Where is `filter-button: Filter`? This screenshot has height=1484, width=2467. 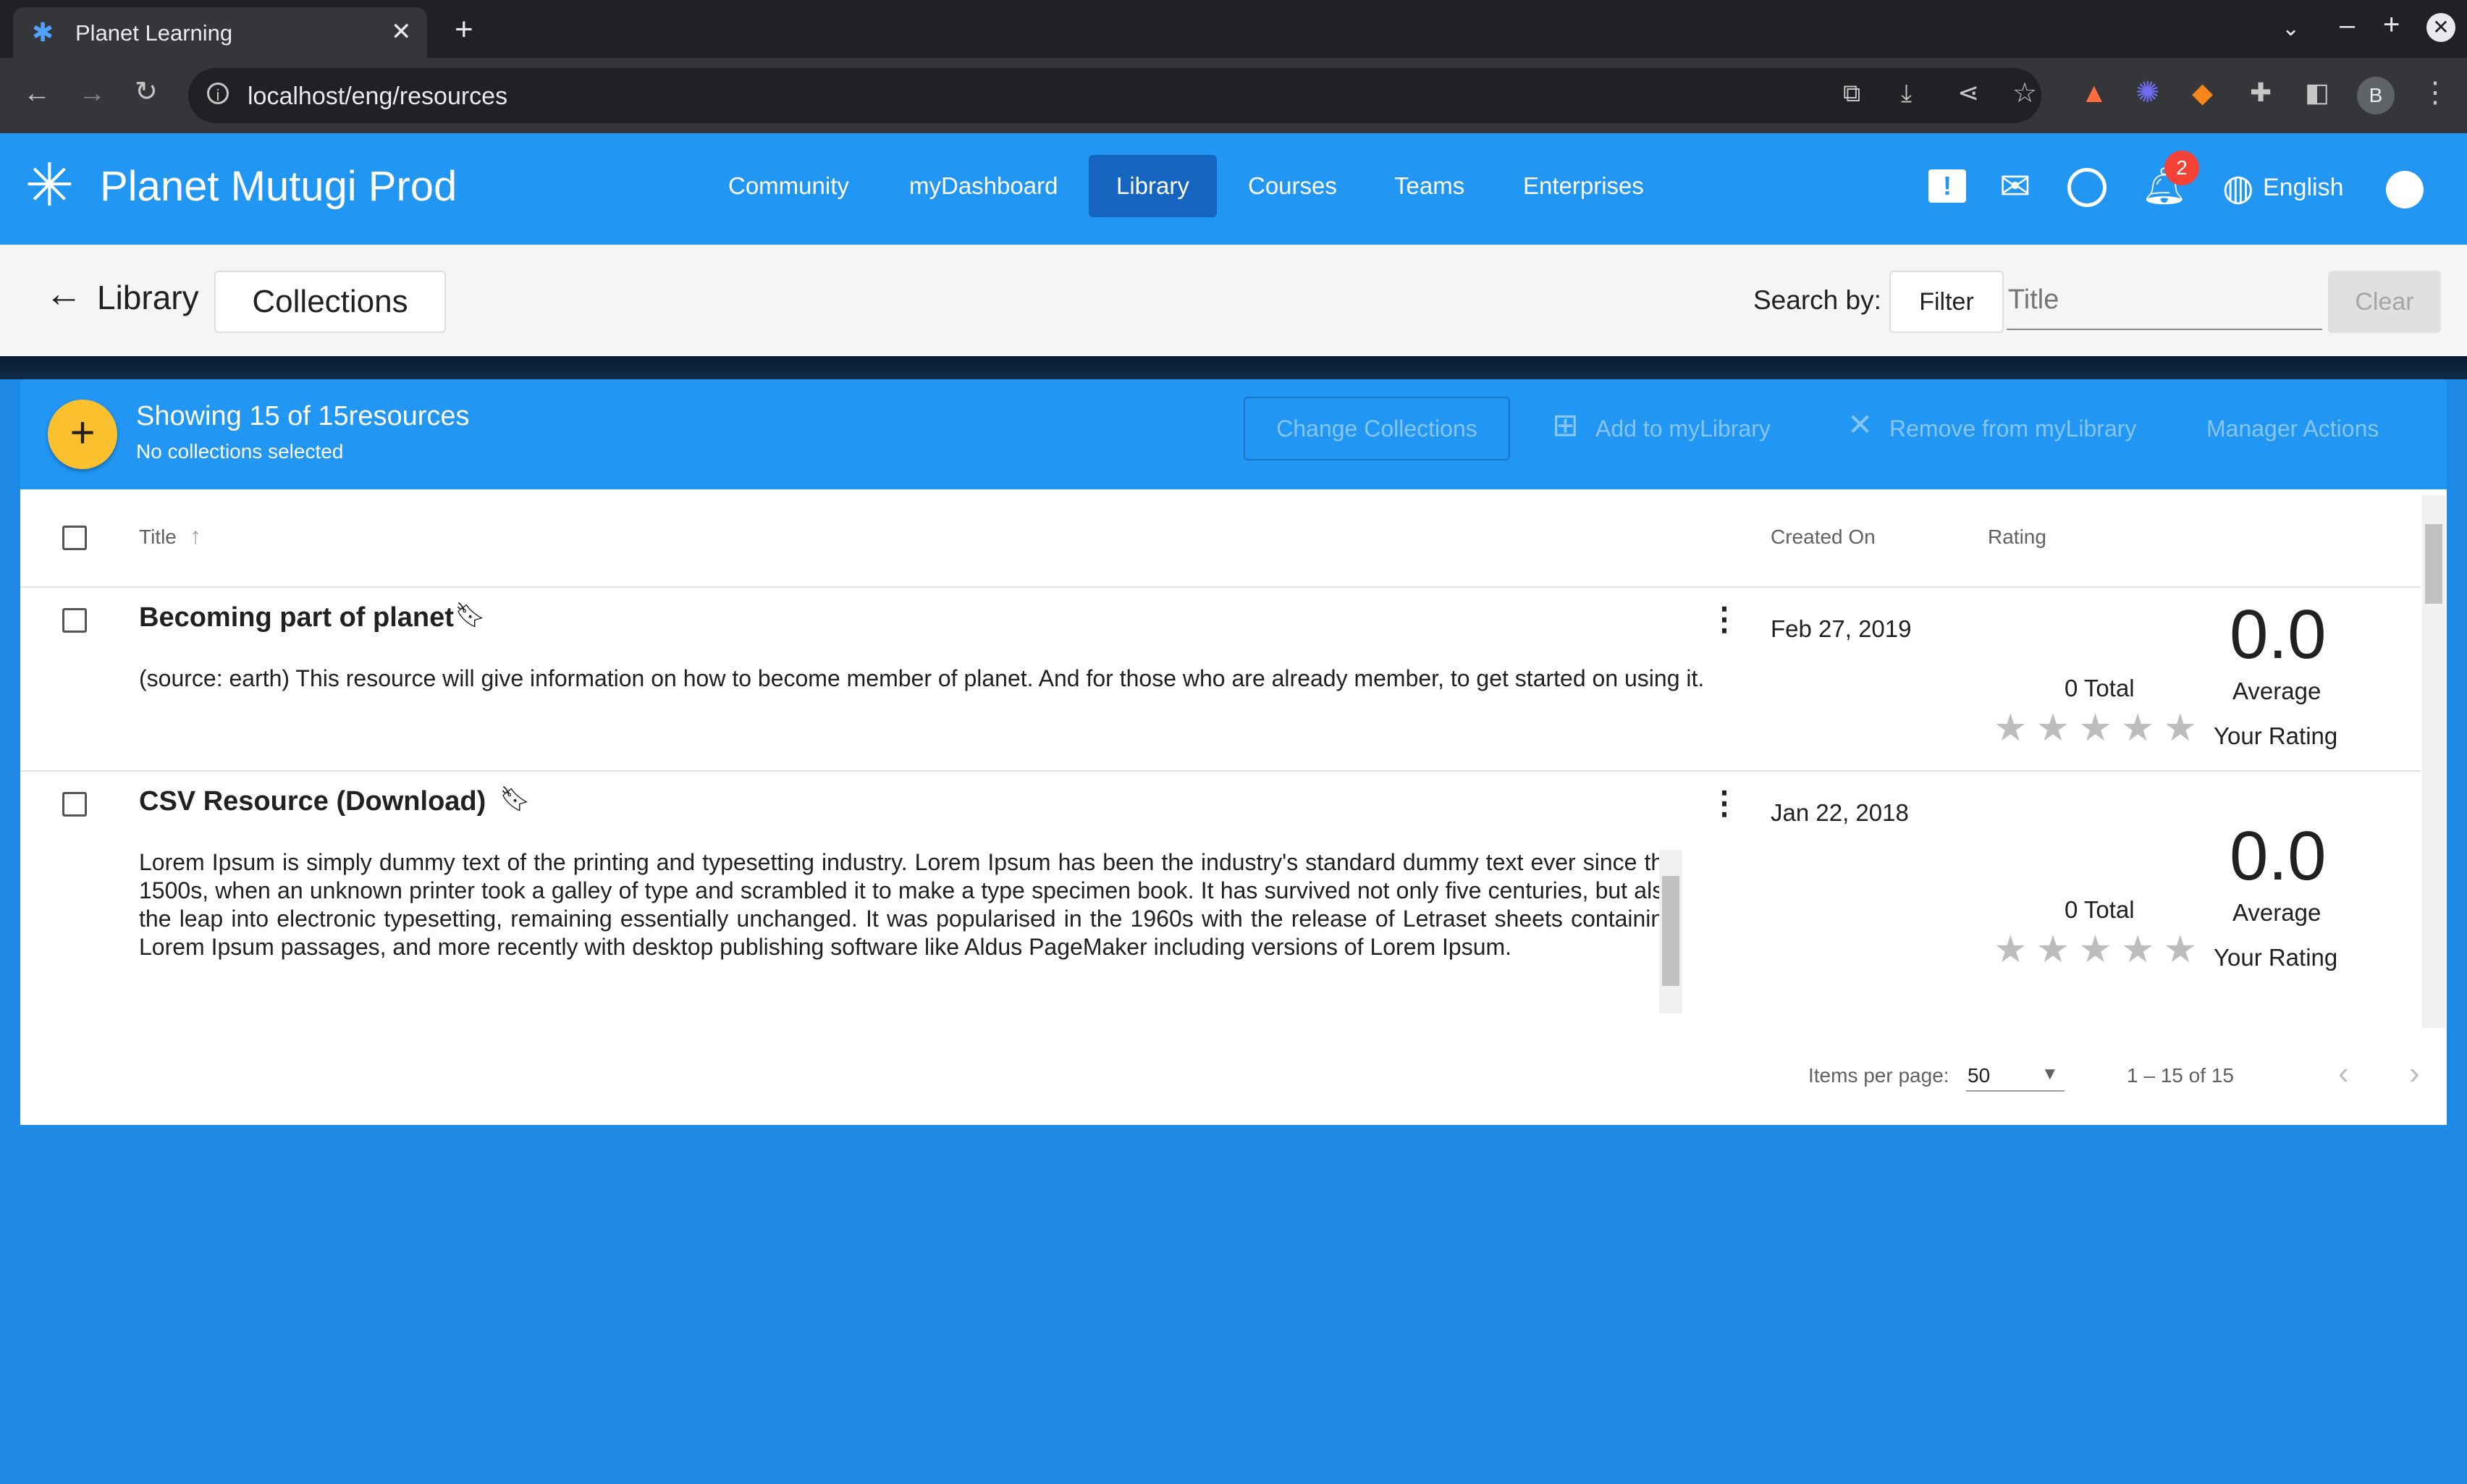
filter-button: Filter is located at coordinates (1946, 302).